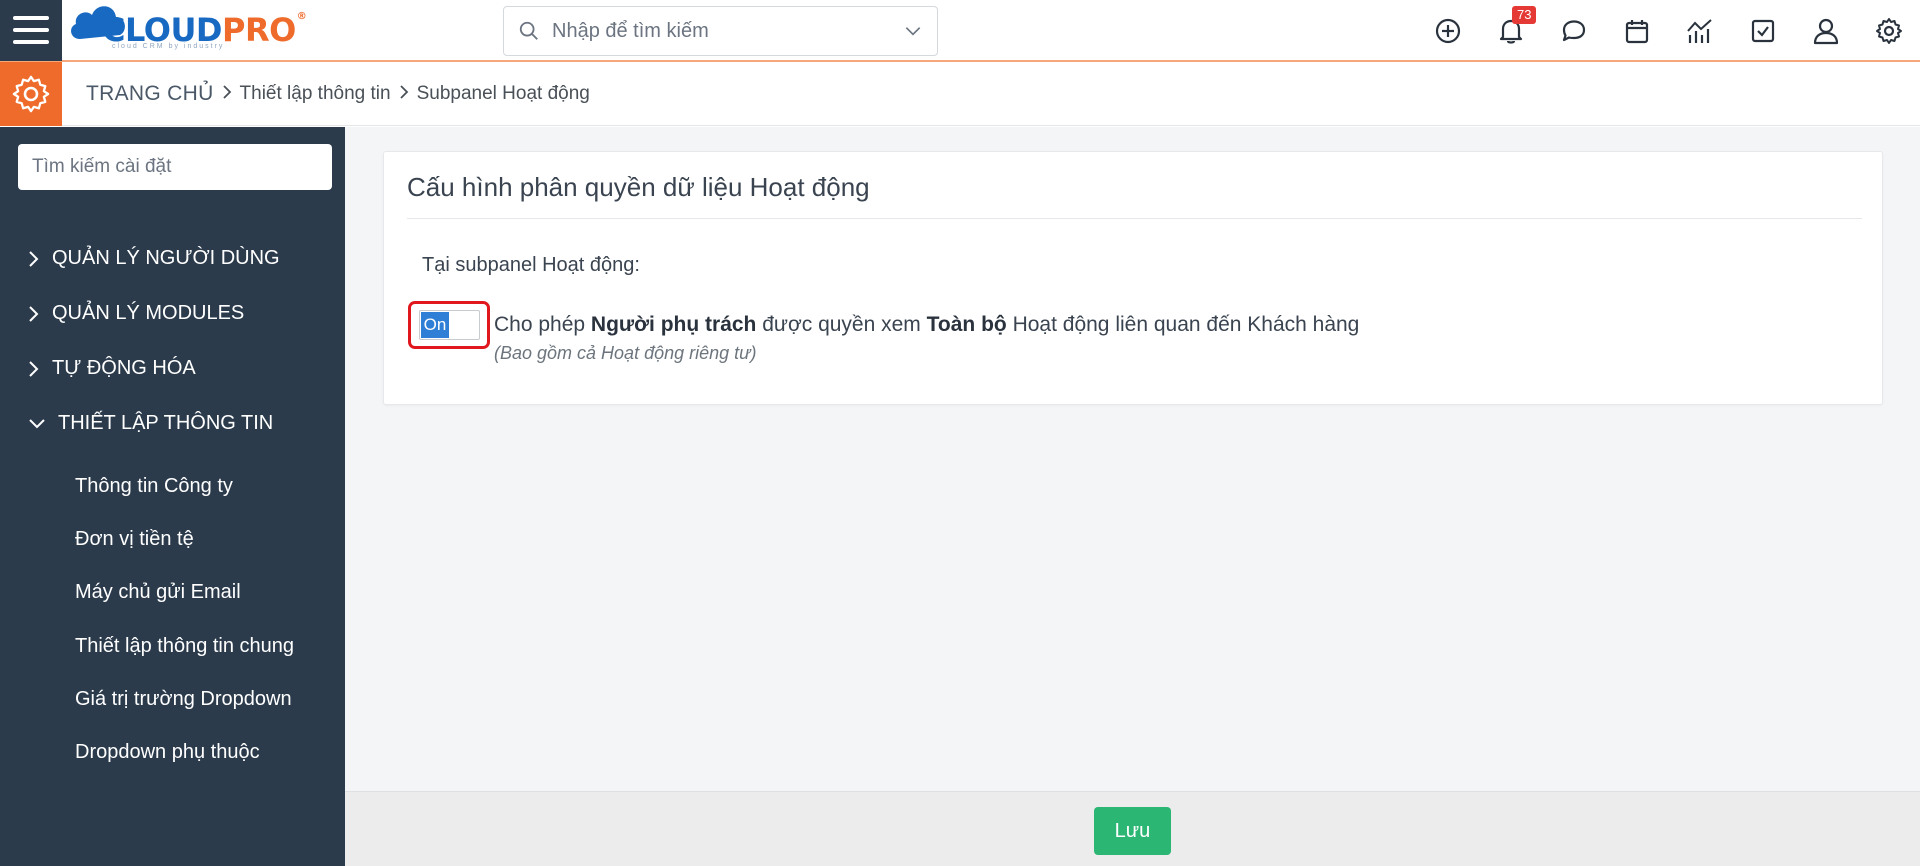 Image resolution: width=1920 pixels, height=866 pixels. I want to click on sidebar-group-label: QUẢN LÝ NGƯỜI DÙNG, so click(166, 258).